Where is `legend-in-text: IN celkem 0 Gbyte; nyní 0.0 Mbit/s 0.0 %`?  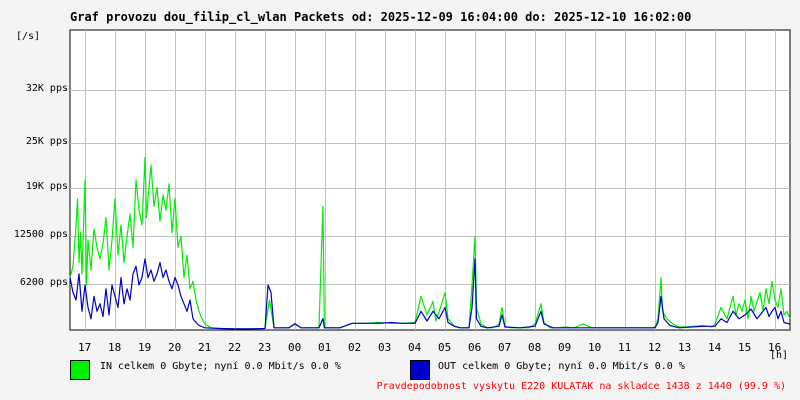
legend-in-text: IN celkem 0 Gbyte; nyní 0.0 Mbit/s 0.0 % is located at coordinates (220, 366).